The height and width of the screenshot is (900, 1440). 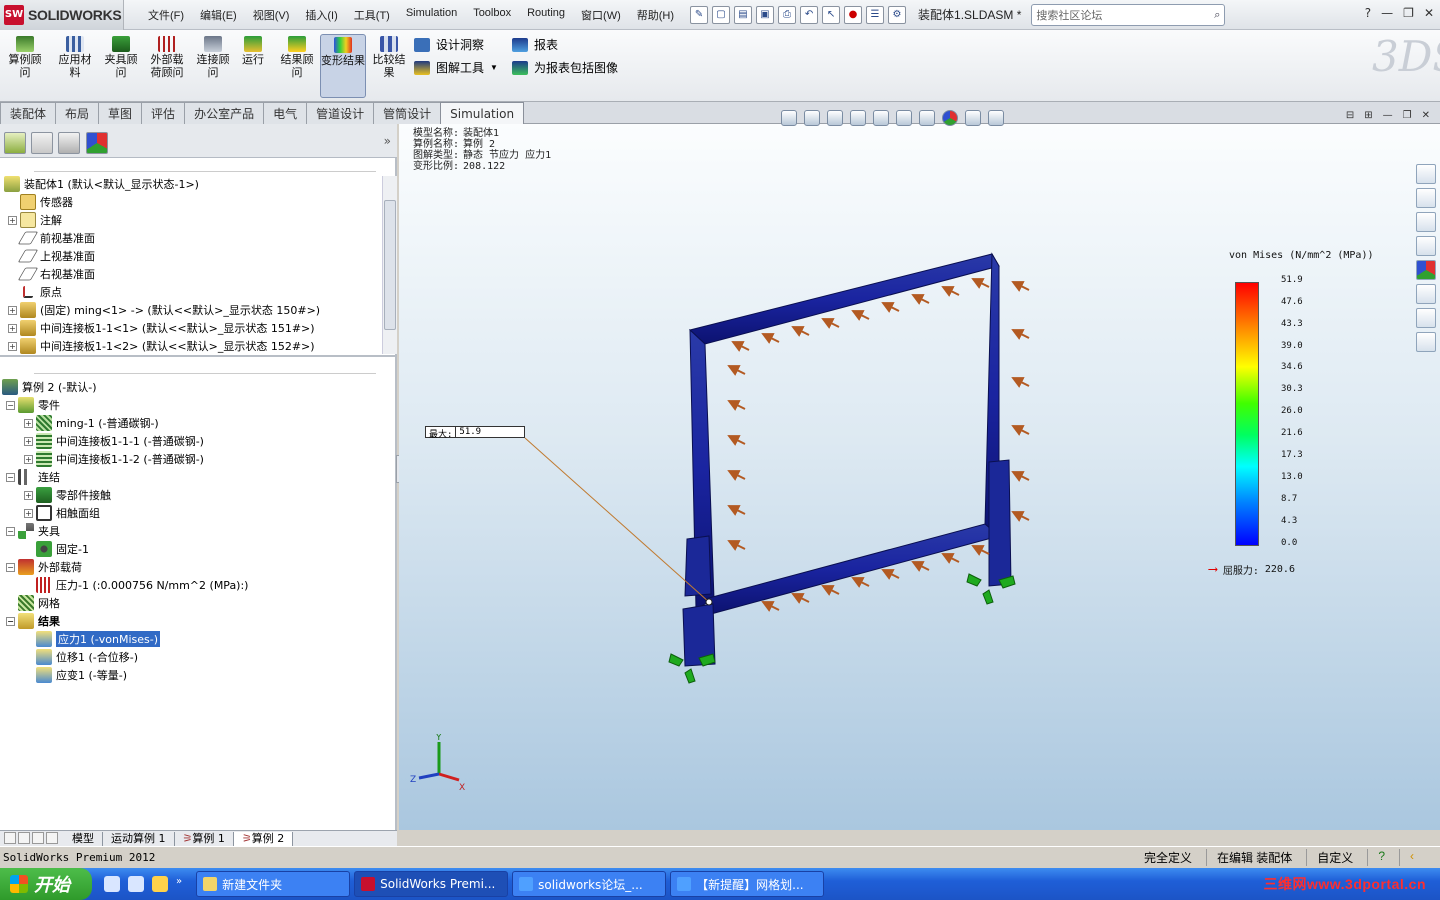 What do you see at coordinates (494, 67) in the screenshot?
I see `plot-tools-dropdown-icon: ▼` at bounding box center [494, 67].